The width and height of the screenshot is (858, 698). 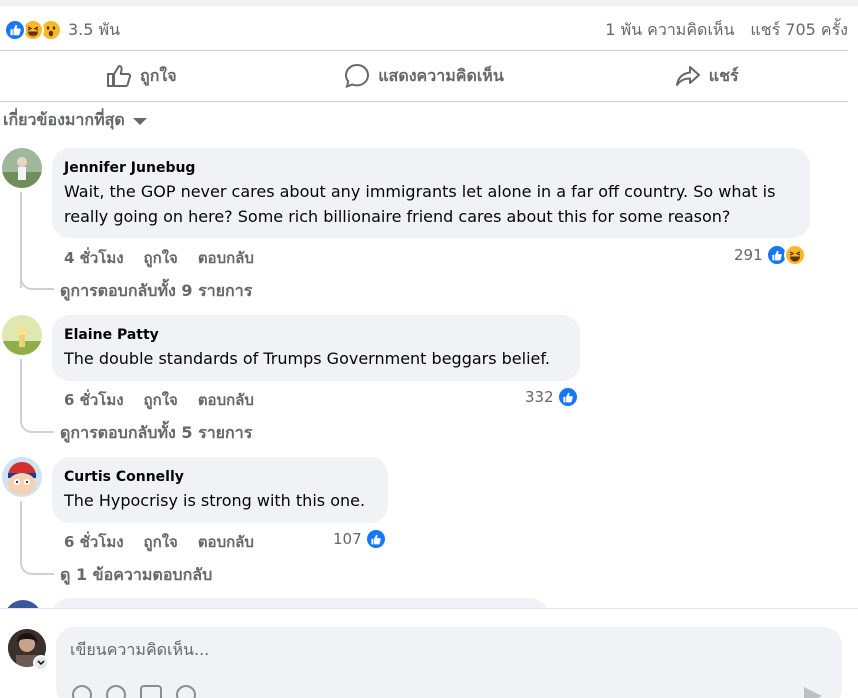 I want to click on composer-tools, so click(x=134, y=691).